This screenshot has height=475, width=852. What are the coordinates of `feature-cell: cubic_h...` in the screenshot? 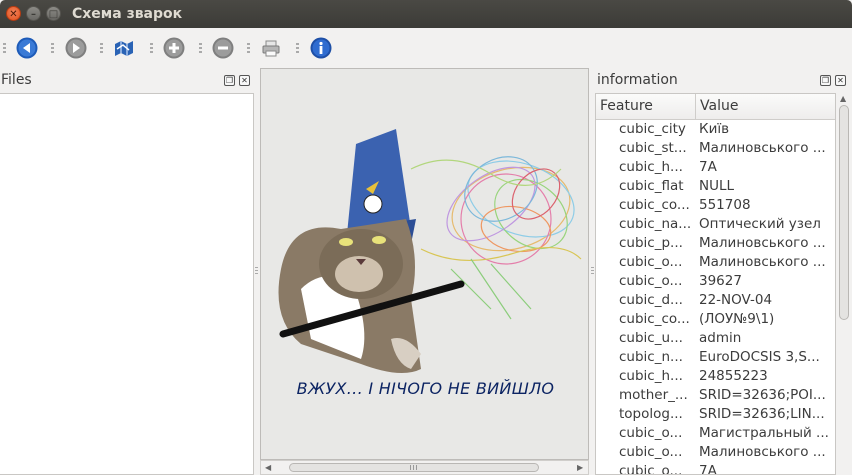 It's located at (651, 167).